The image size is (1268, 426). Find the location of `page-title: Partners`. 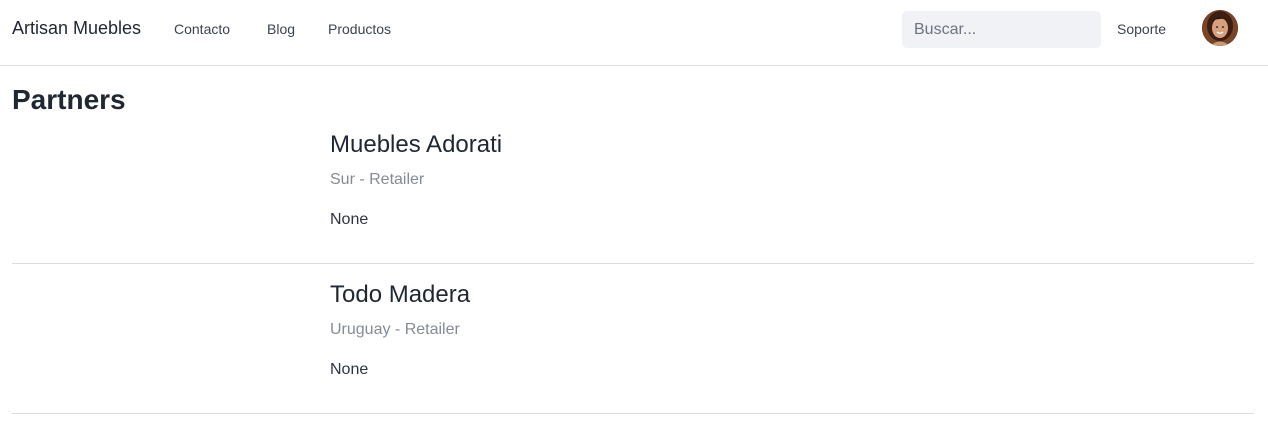

page-title: Partners is located at coordinates (69, 99).